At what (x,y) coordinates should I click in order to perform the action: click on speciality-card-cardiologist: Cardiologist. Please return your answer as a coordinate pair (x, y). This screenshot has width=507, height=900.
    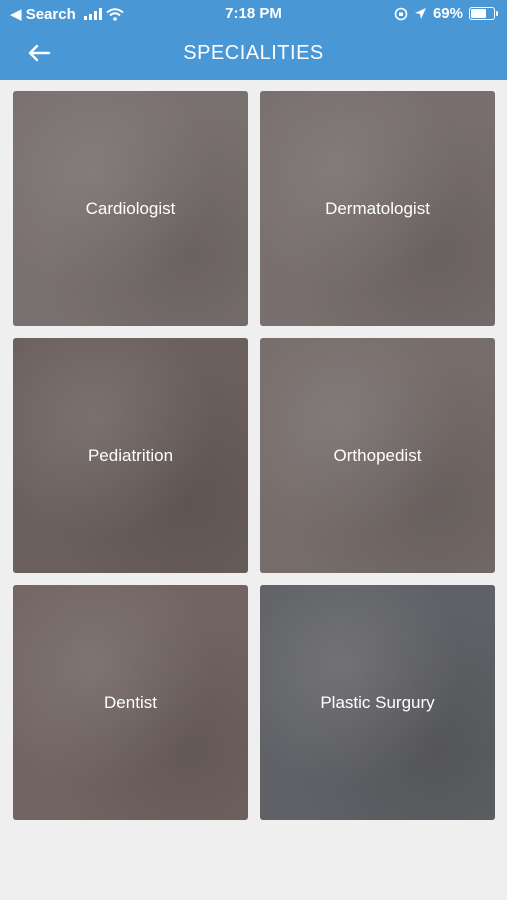
    Looking at the image, I should click on (130, 208).